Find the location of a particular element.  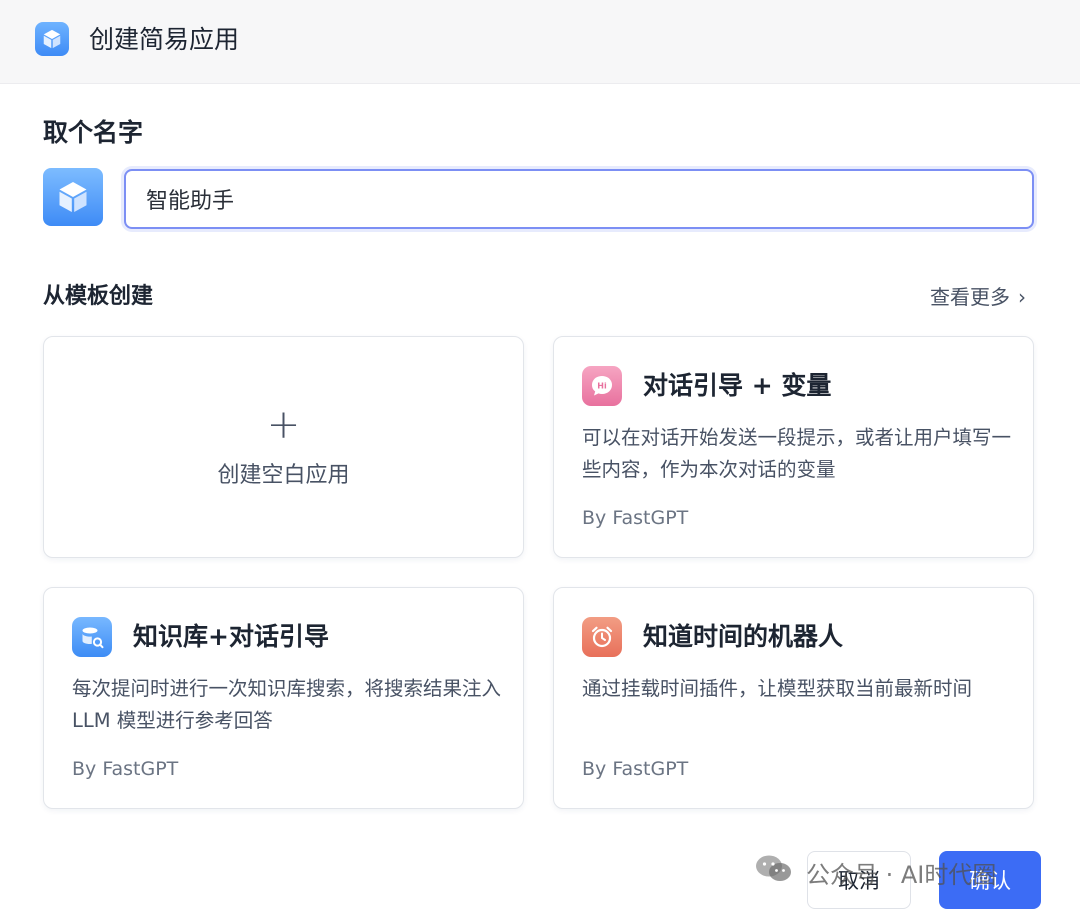

template-title: 对话引导 + 变量 is located at coordinates (737, 385).